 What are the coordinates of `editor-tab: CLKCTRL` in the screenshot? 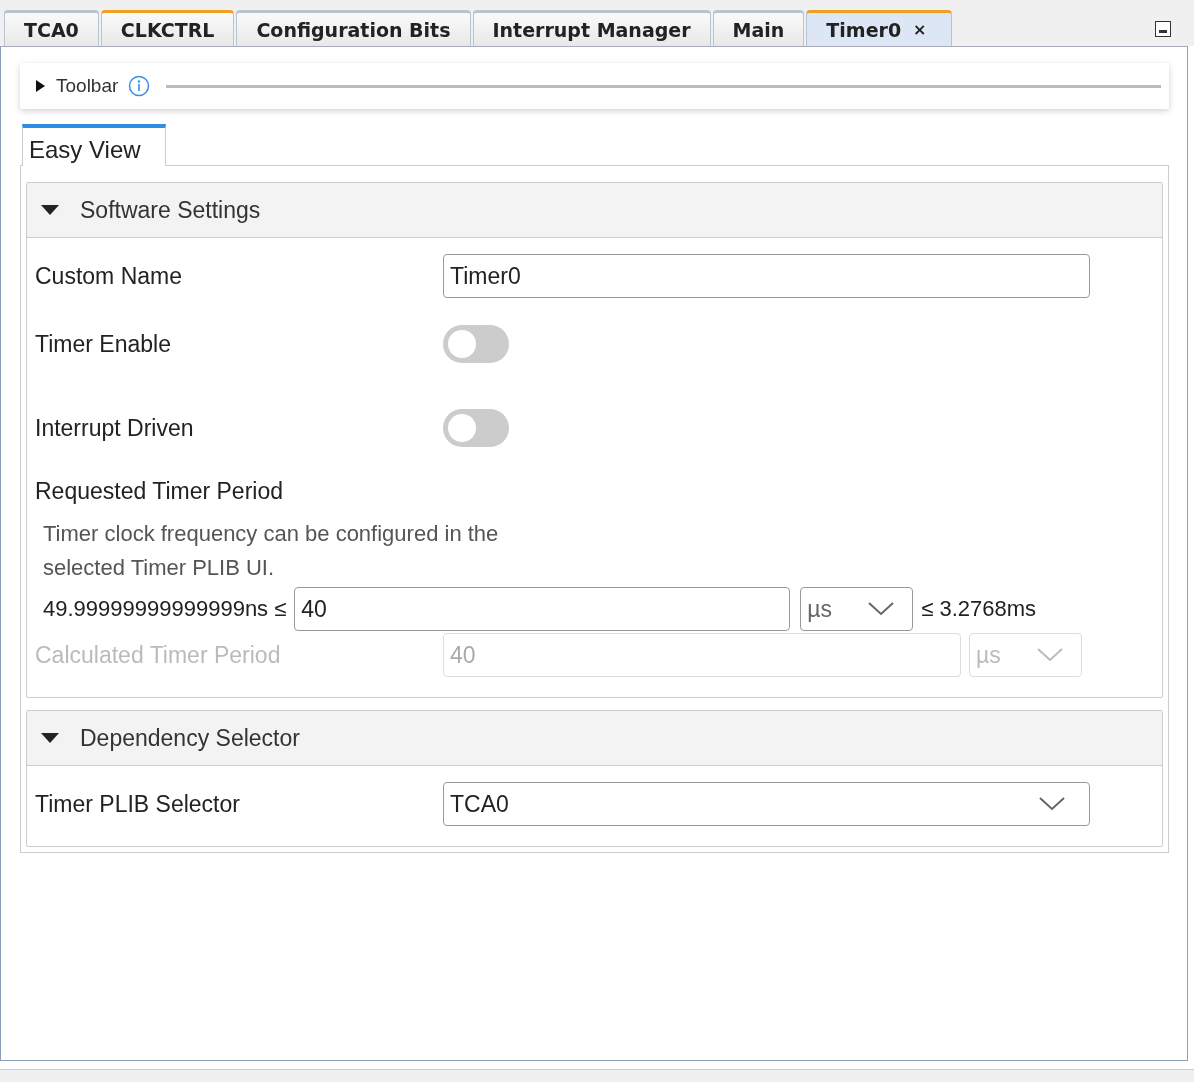 It's located at (167, 28).